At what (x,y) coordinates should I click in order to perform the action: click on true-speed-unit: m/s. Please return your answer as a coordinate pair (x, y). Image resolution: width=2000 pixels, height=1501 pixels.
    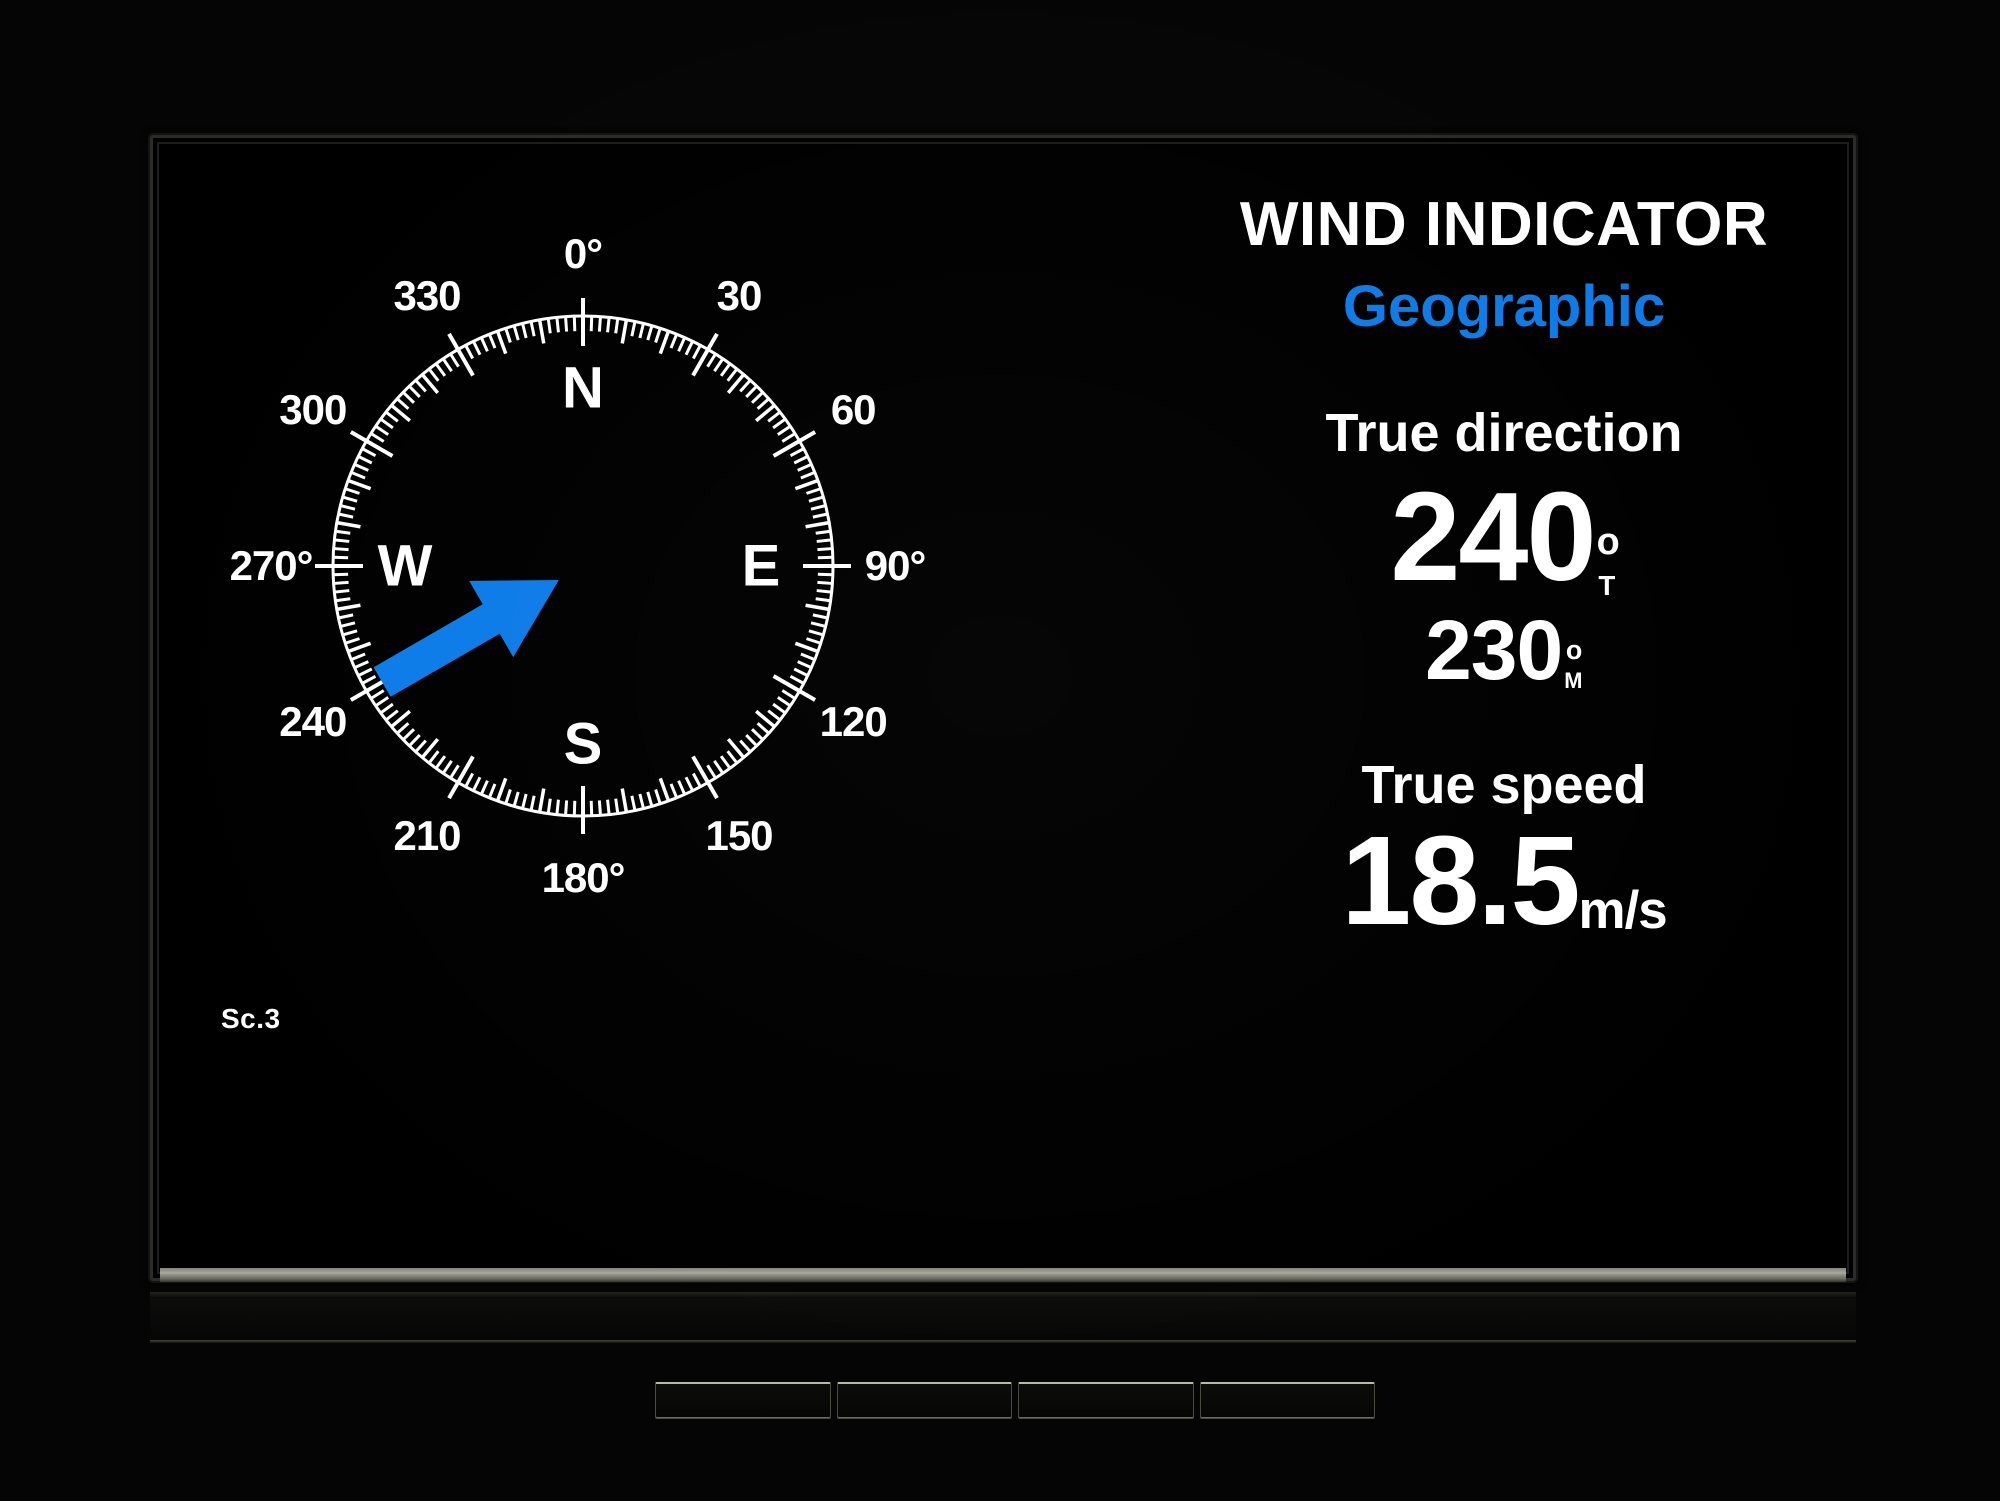
    Looking at the image, I should click on (1623, 910).